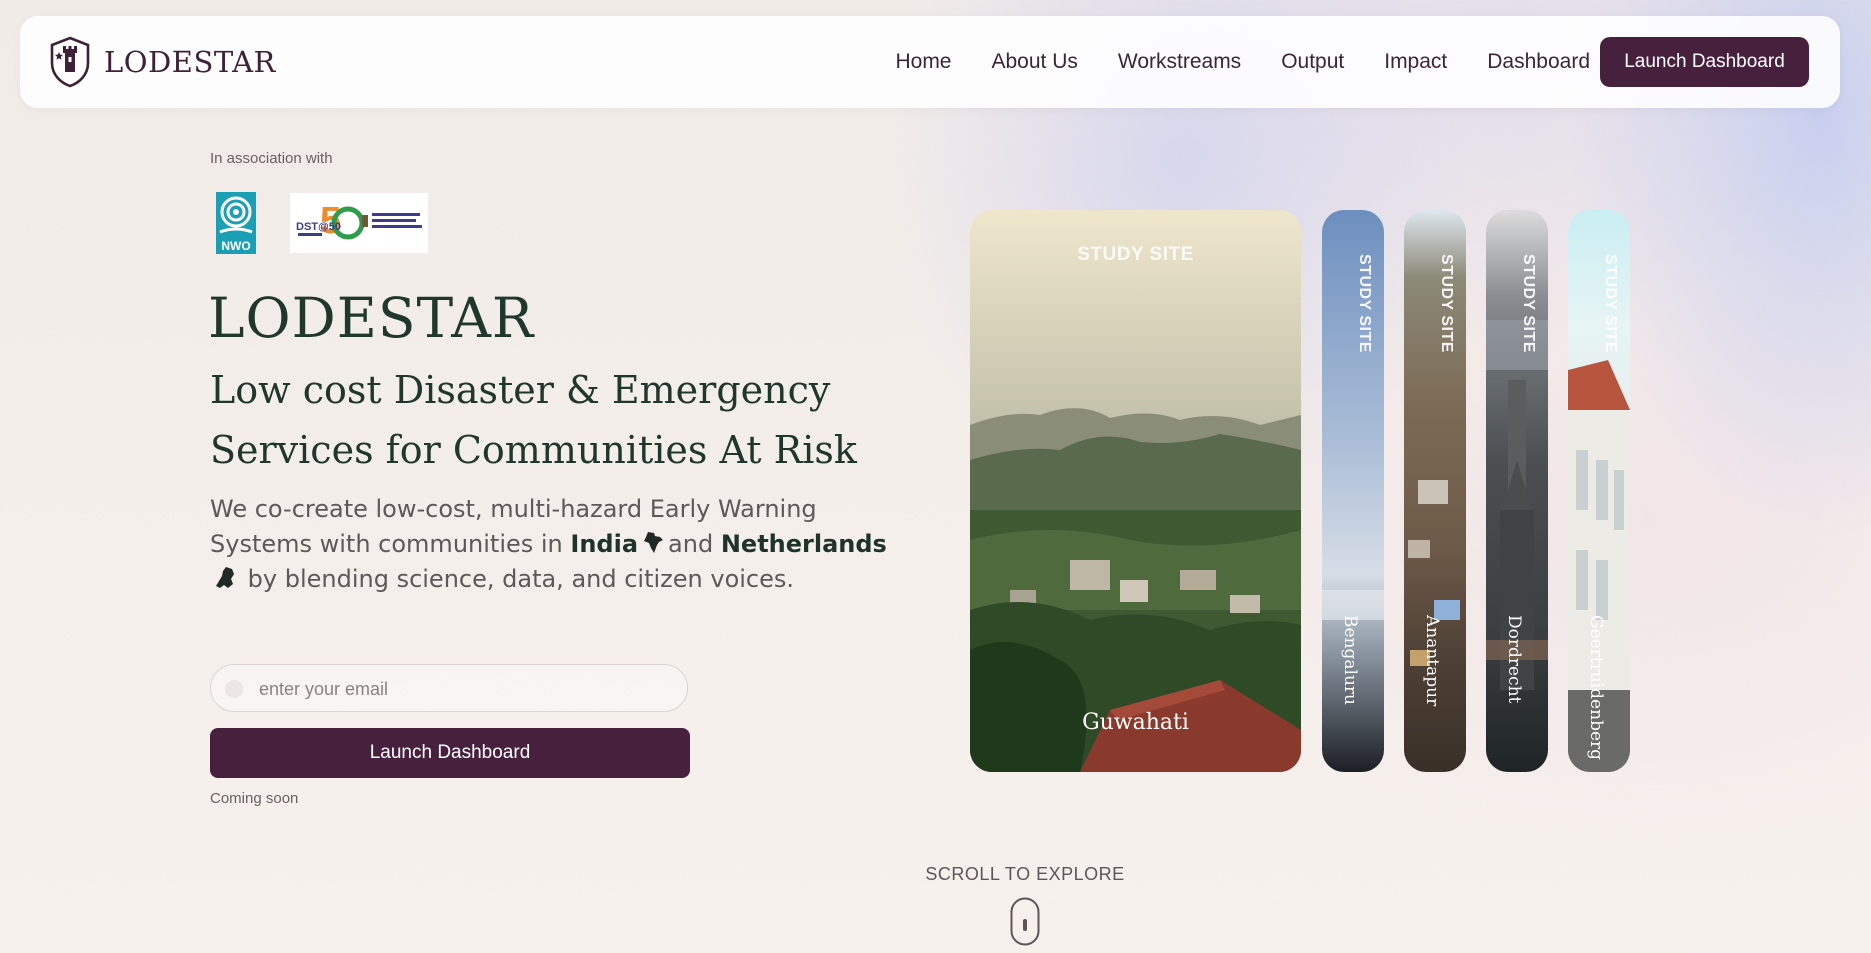 The image size is (1871, 953). I want to click on scroll-to-explore-label: SCROLL TO EXPLORE, so click(1025, 874).